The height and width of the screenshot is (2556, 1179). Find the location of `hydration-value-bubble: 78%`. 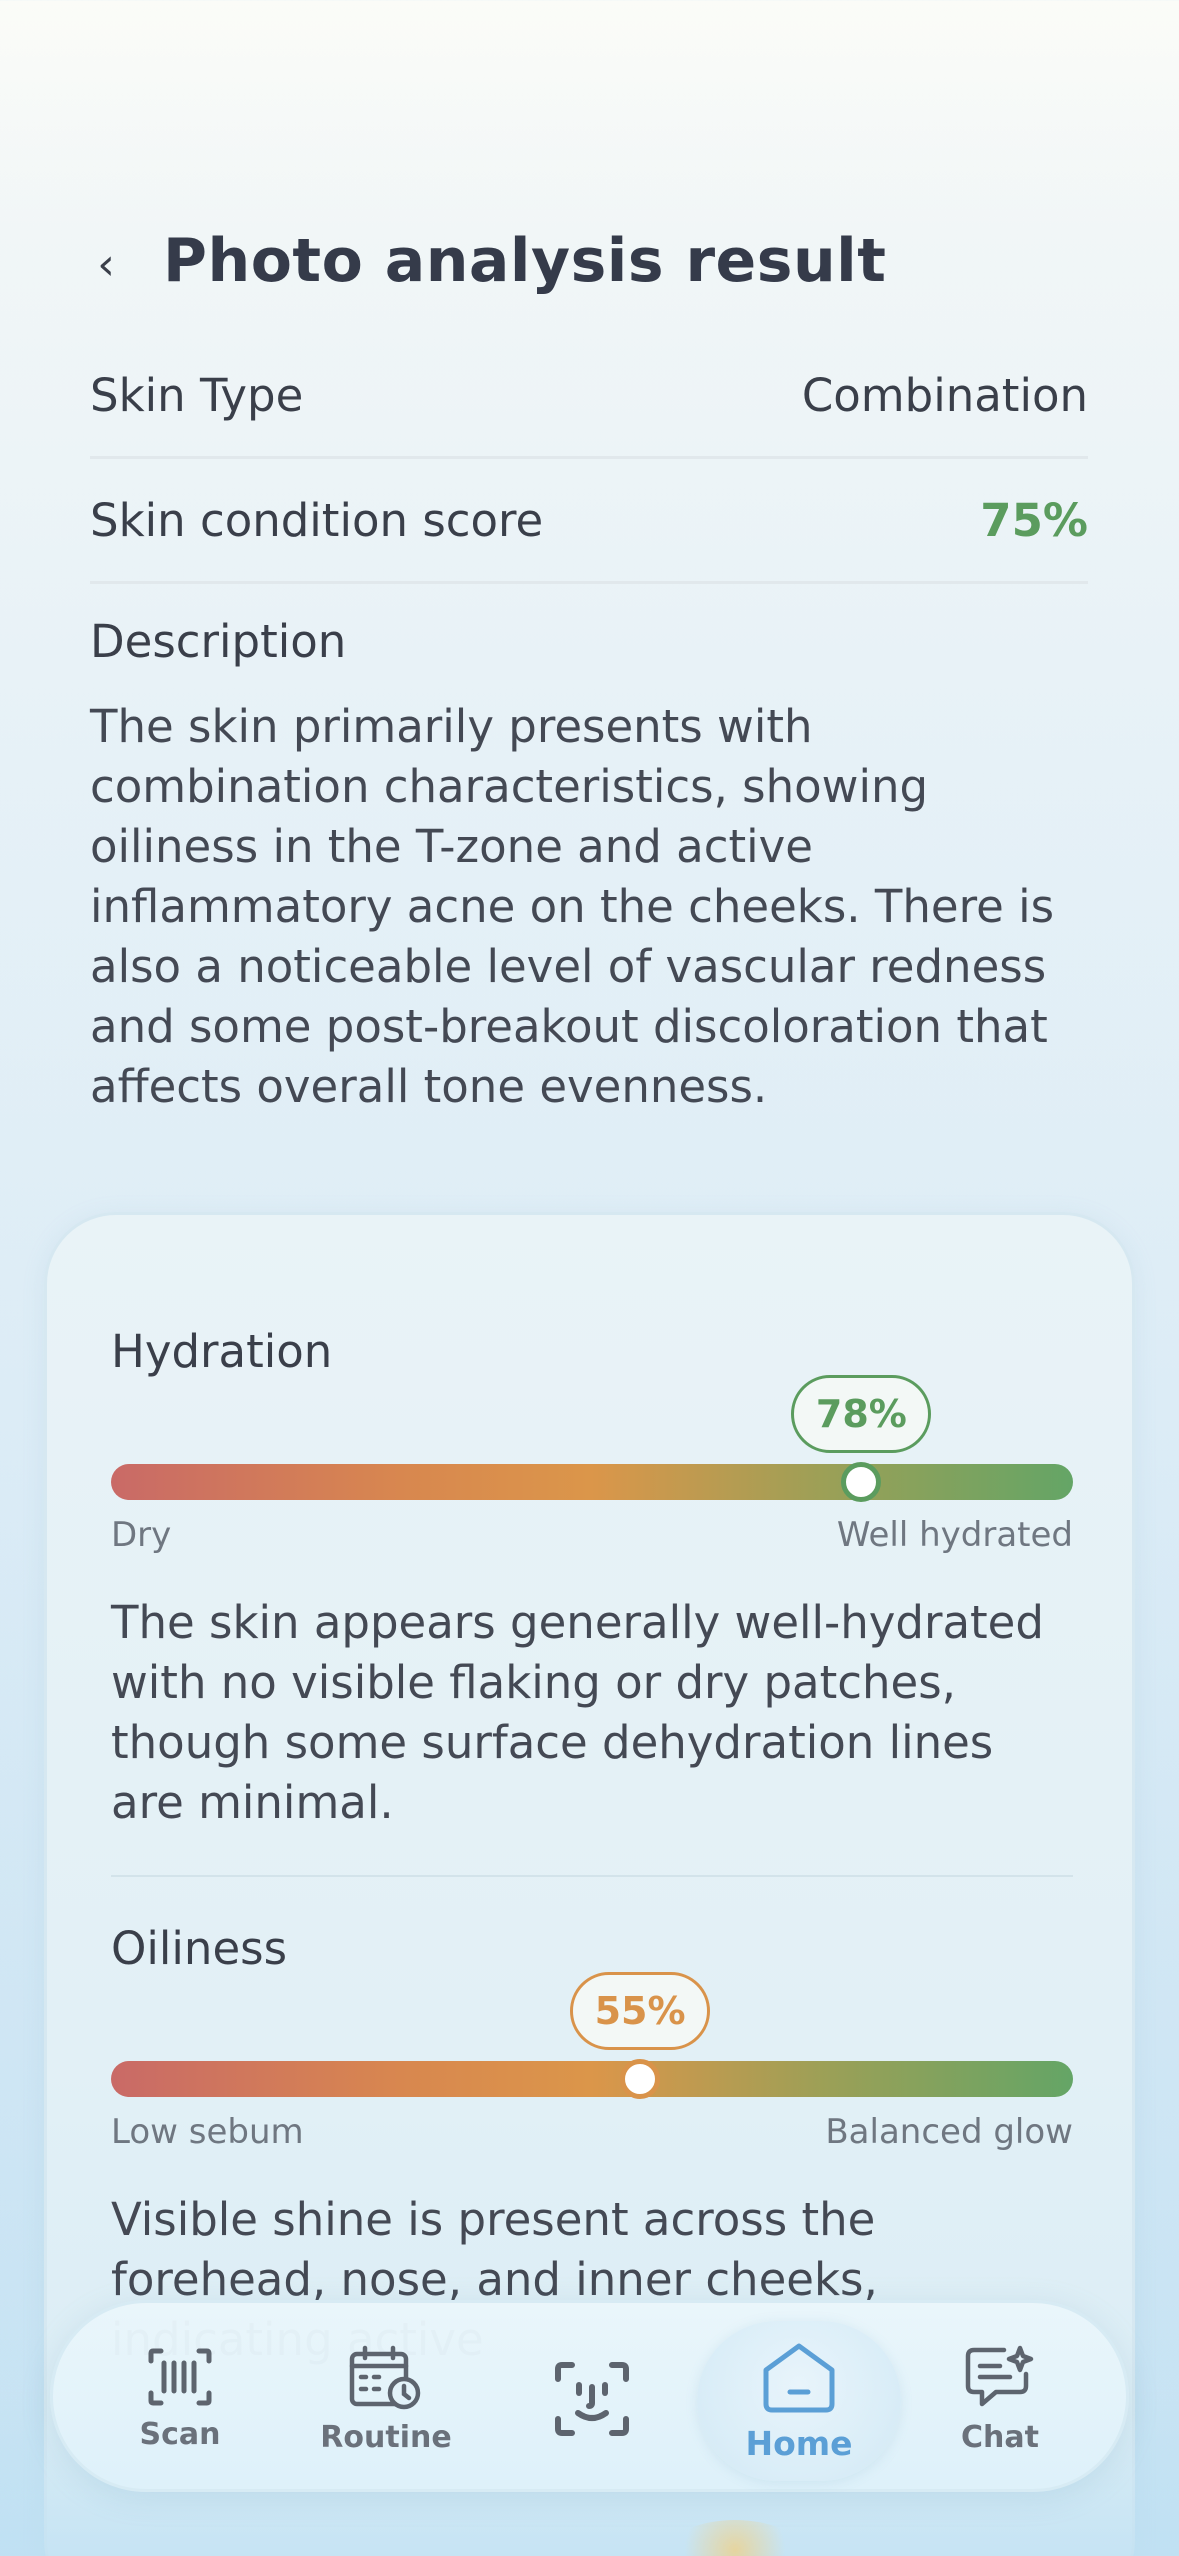

hydration-value-bubble: 78% is located at coordinates (861, 1414).